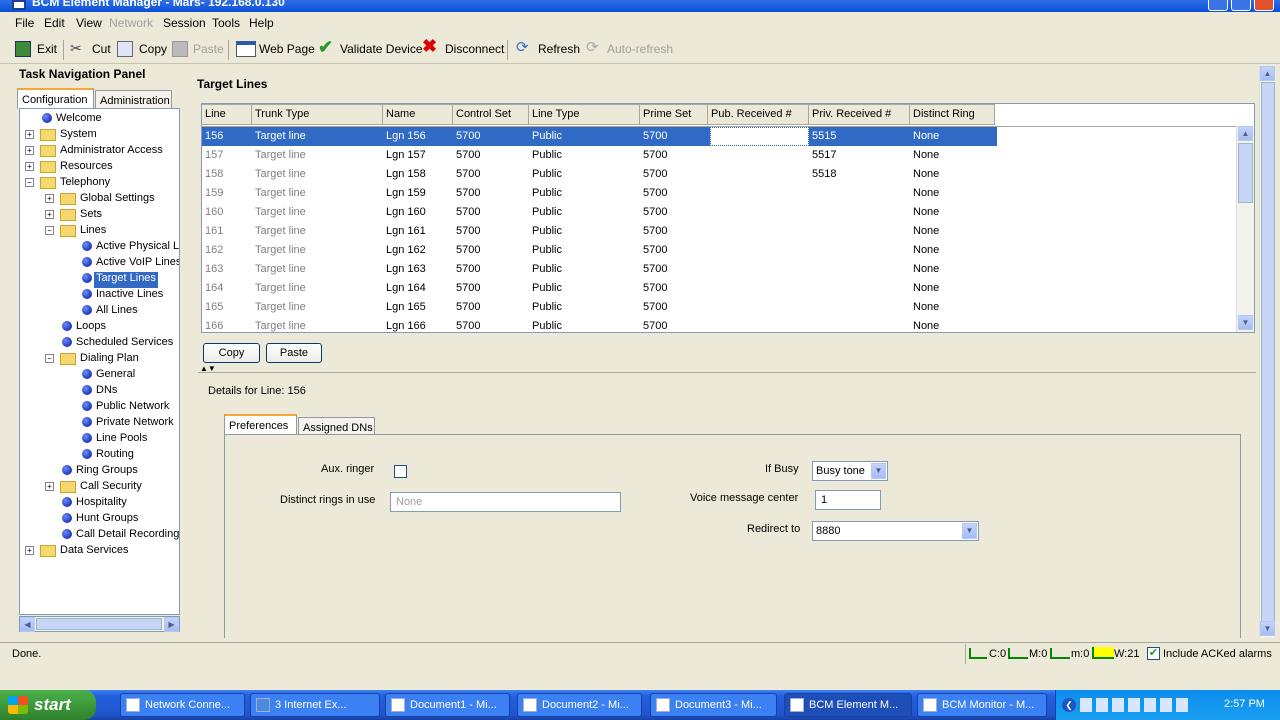 The height and width of the screenshot is (720, 1280). What do you see at coordinates (94, 552) in the screenshot?
I see `tree-item-data-services: Data Services` at bounding box center [94, 552].